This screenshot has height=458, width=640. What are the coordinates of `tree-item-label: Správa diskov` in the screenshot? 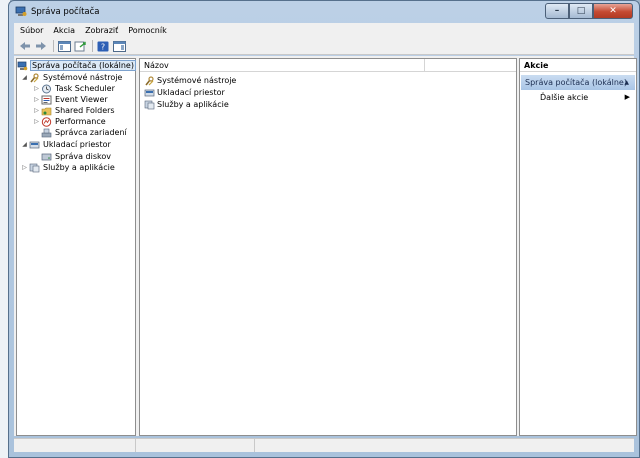 It's located at (83, 156).